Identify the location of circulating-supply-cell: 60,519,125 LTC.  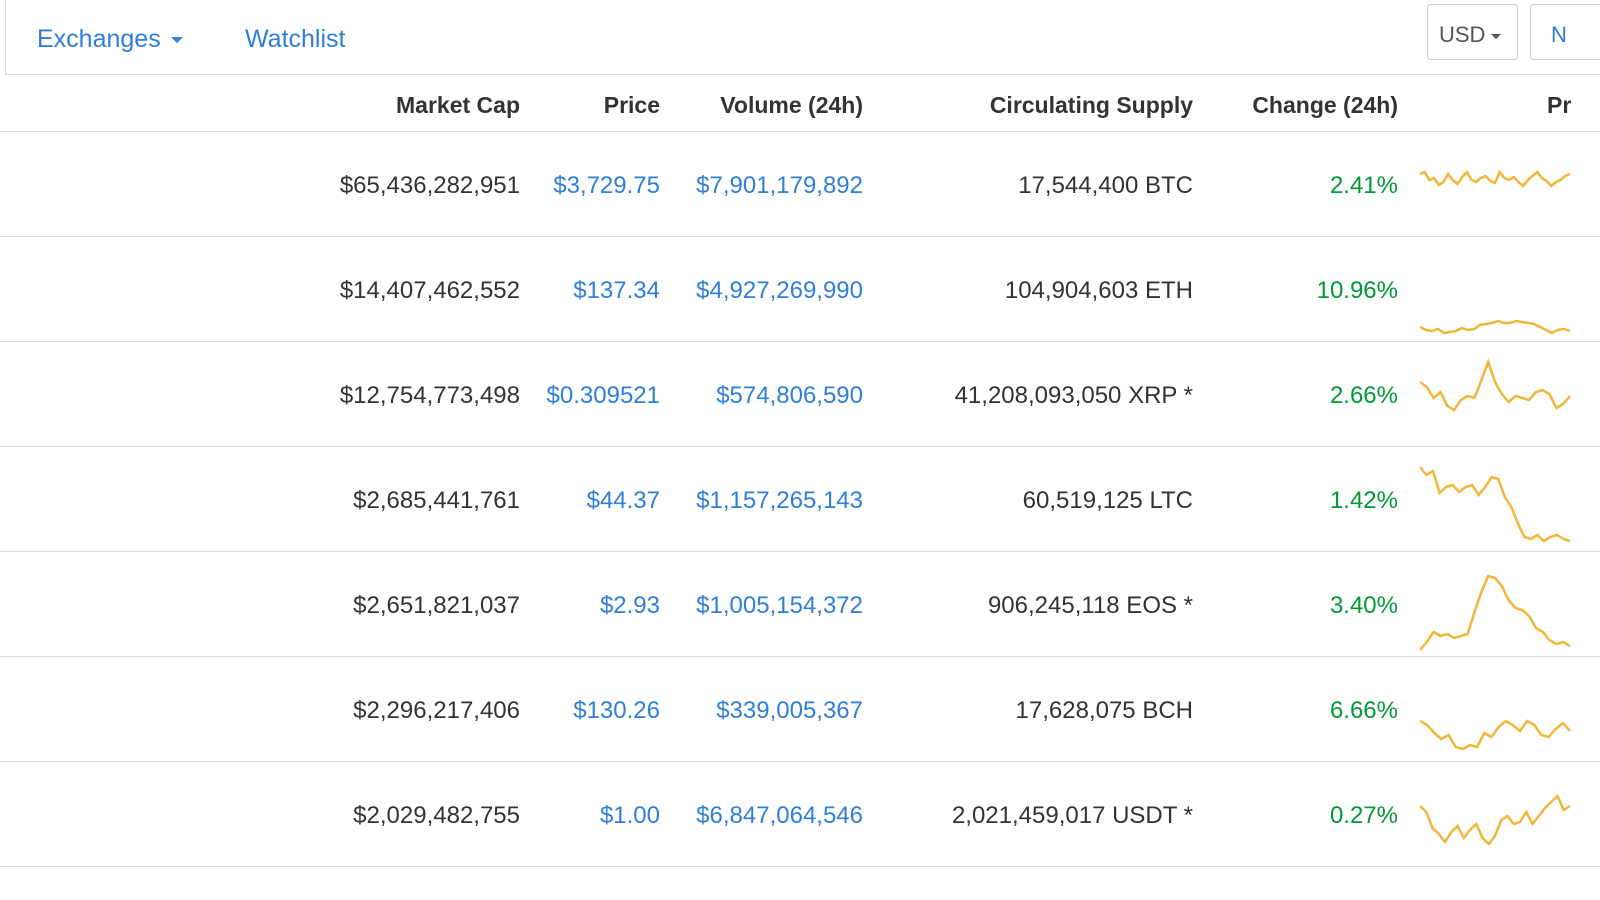
(1107, 500).